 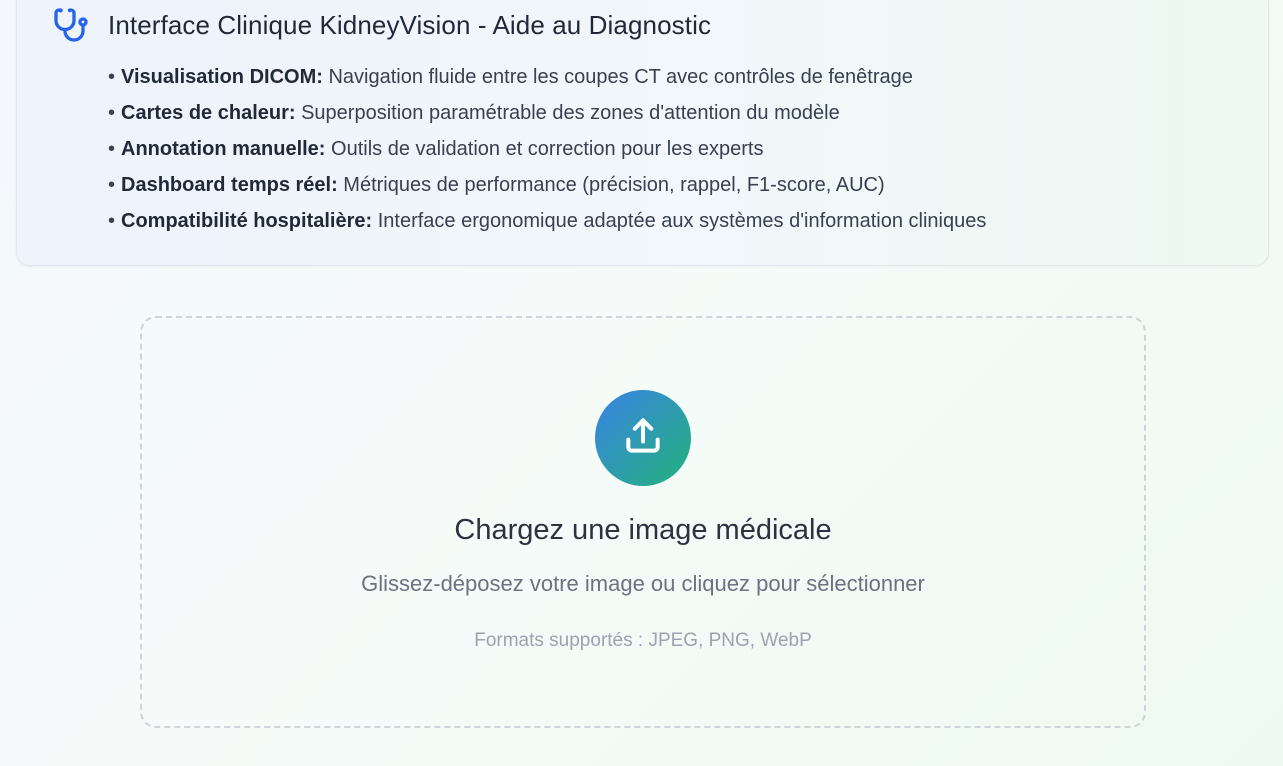 I want to click on feature-term: Annotation manuelle:, so click(x=223, y=149).